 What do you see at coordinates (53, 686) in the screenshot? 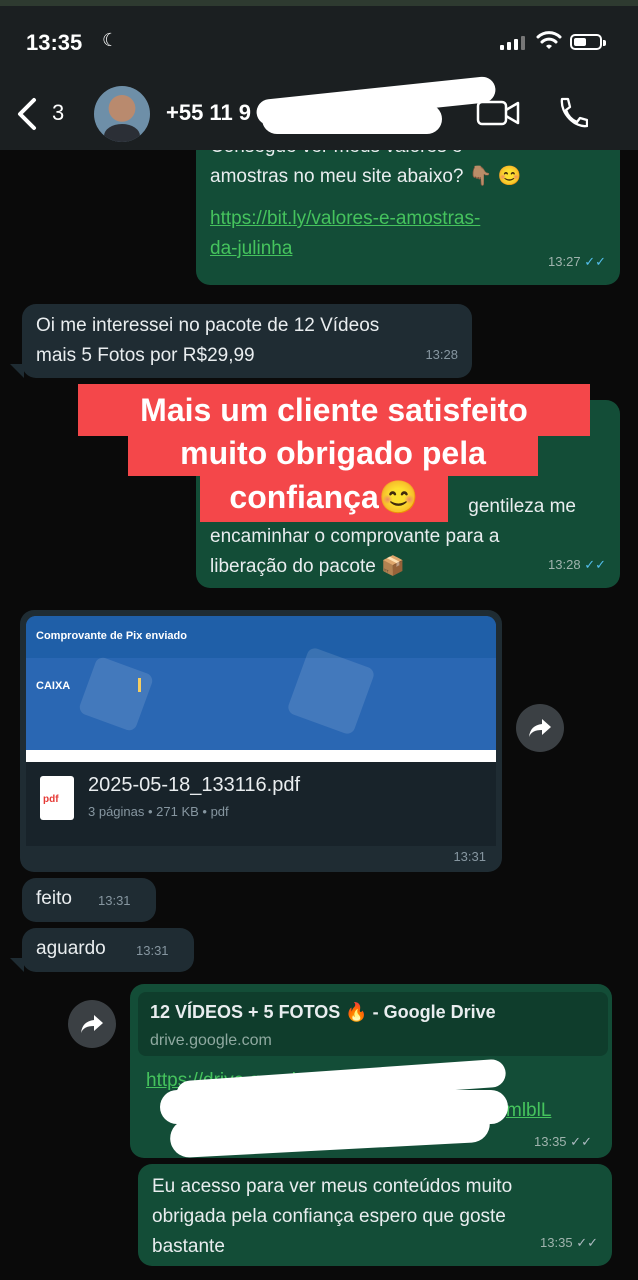
I see `bank-logo: CAIXA` at bounding box center [53, 686].